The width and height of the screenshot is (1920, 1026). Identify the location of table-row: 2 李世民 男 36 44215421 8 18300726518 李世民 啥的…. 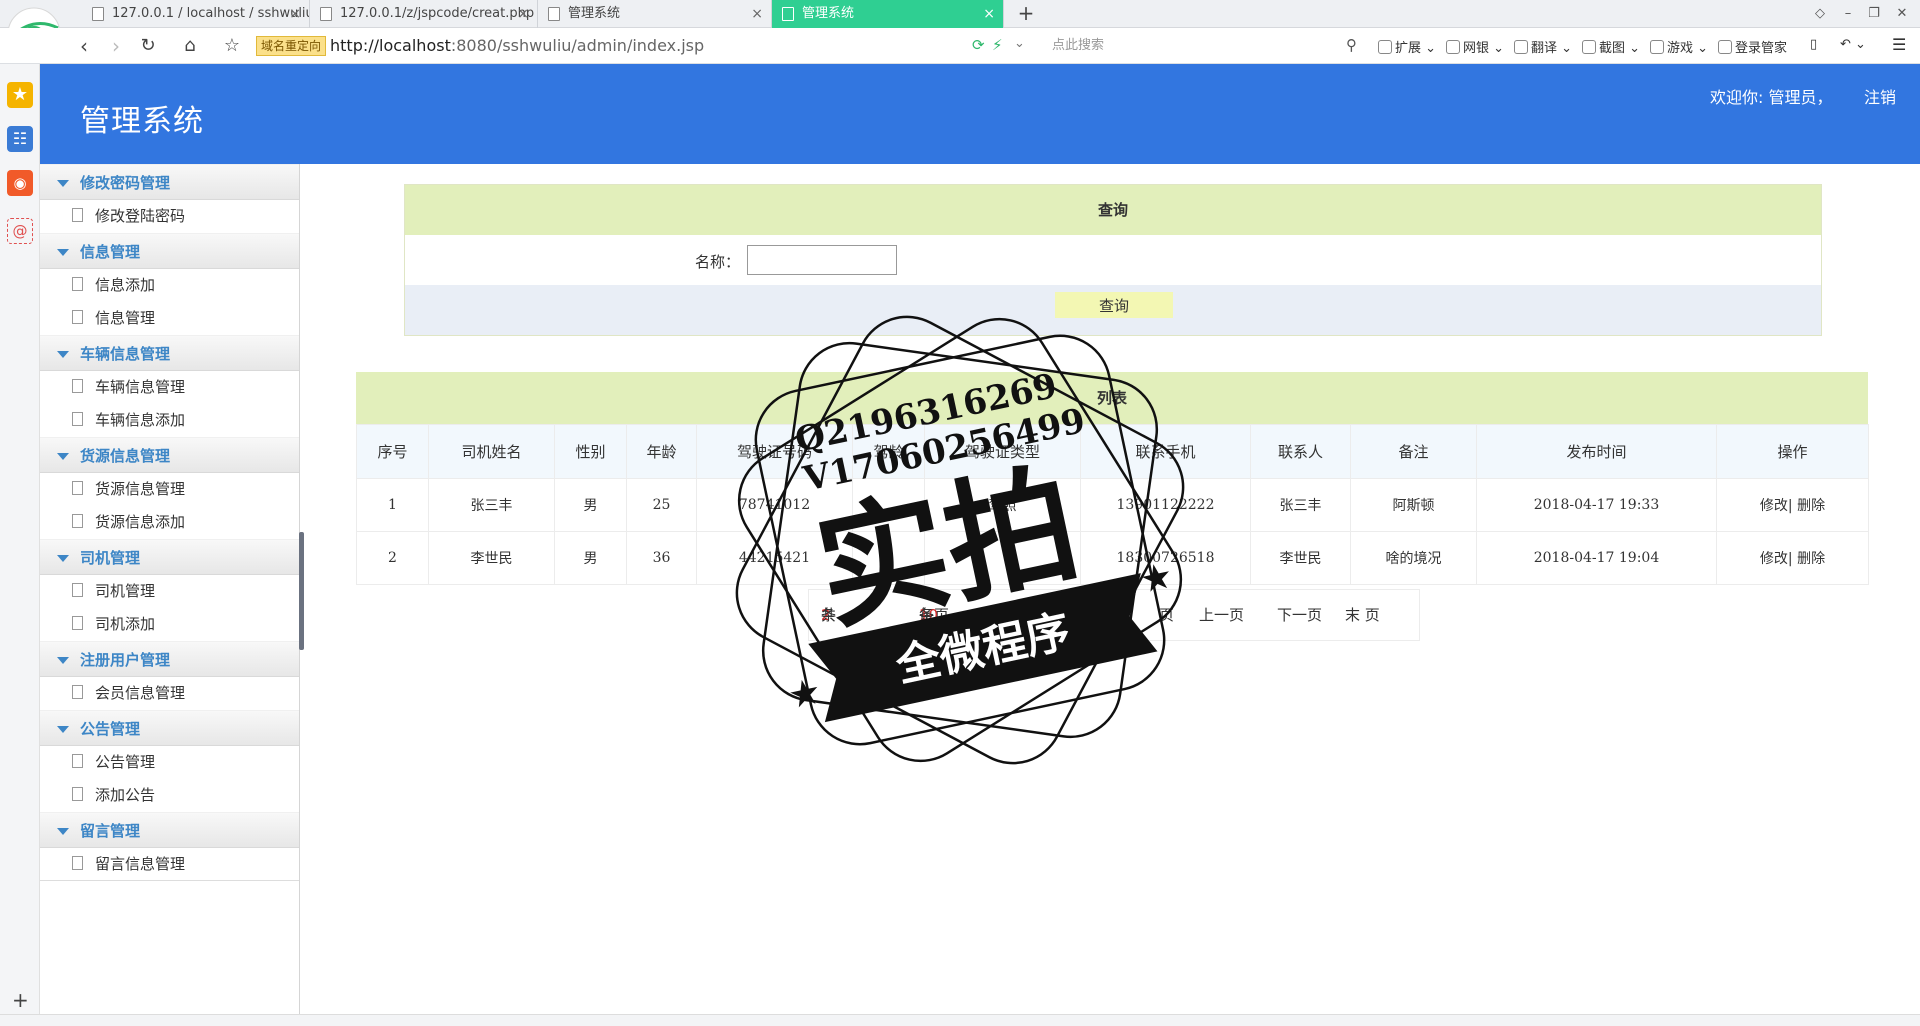
(1112, 558).